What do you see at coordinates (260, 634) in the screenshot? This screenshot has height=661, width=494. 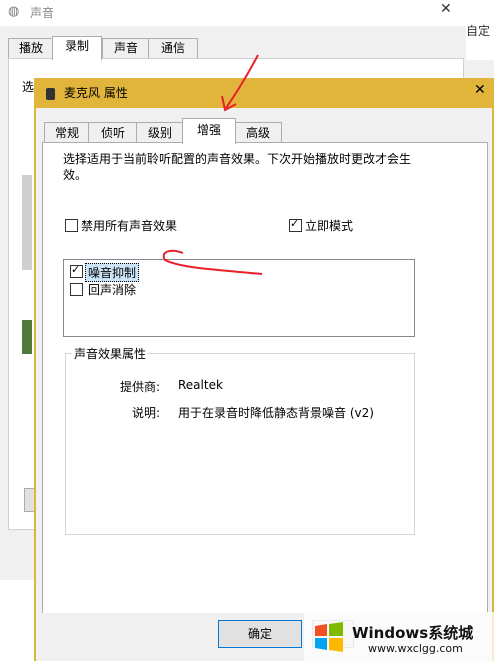 I see `ok-button: 确定` at bounding box center [260, 634].